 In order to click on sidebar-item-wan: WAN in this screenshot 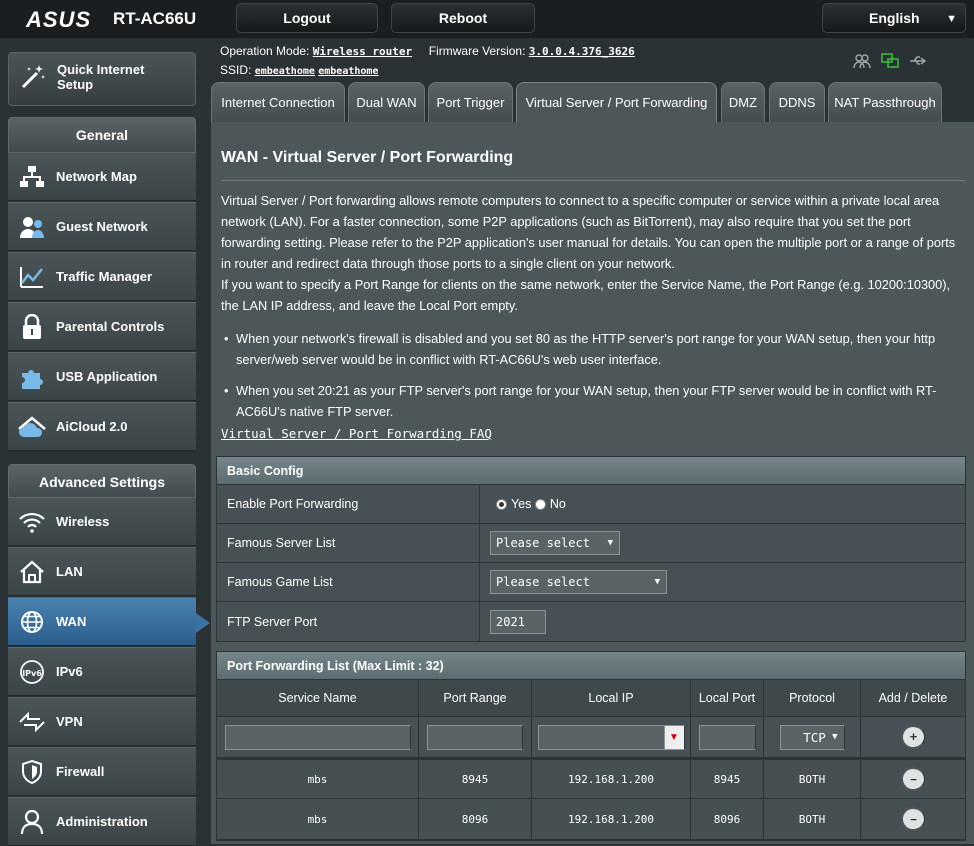, I will do `click(102, 621)`.